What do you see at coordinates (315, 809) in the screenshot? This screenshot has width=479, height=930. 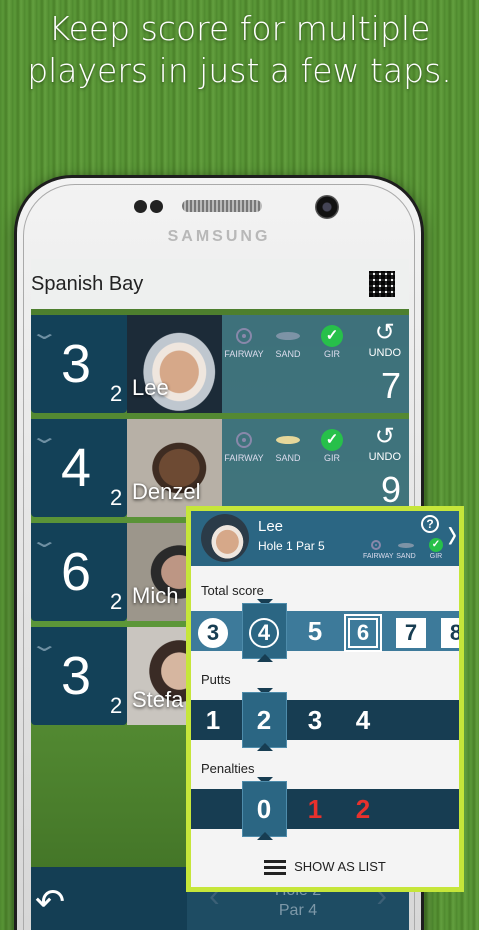 I see `penalty-option: 1` at bounding box center [315, 809].